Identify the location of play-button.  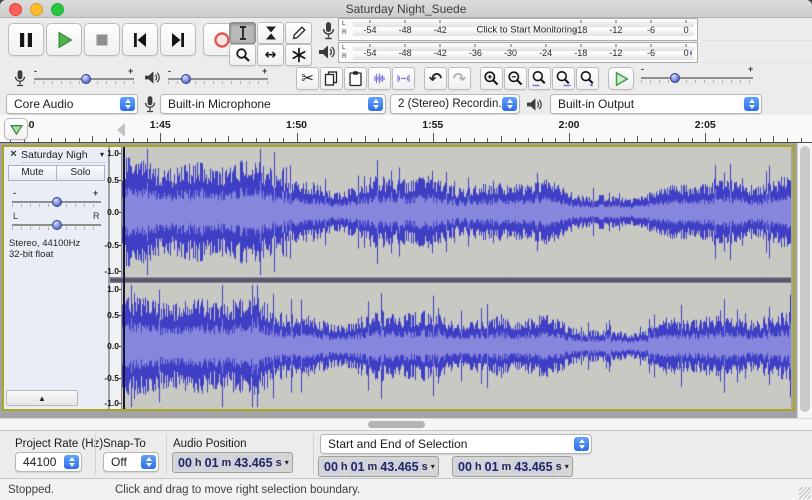
(64, 39).